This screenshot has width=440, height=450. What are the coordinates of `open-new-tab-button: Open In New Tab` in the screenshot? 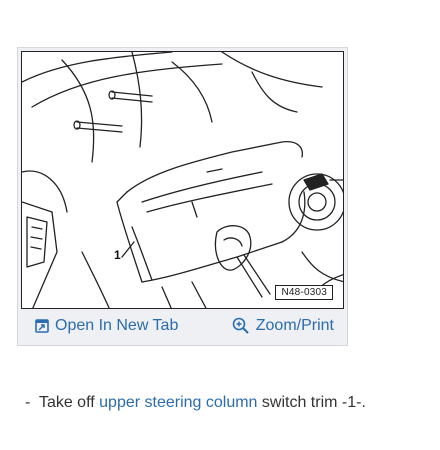 It's located at (106, 326).